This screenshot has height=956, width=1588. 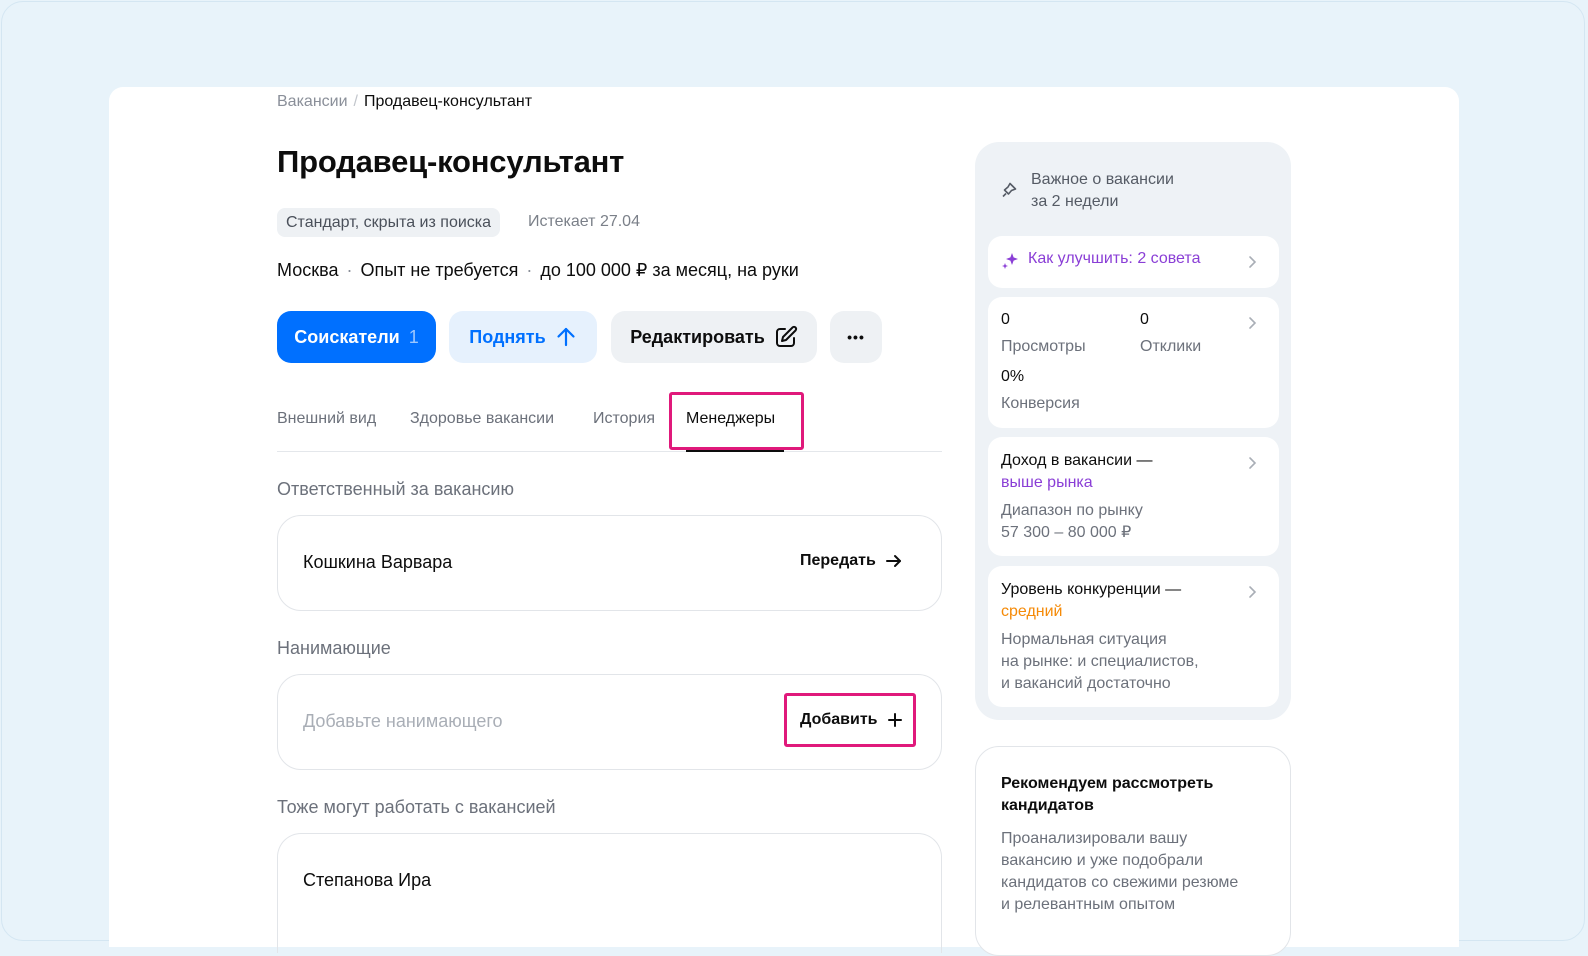 What do you see at coordinates (1086, 683) in the screenshot?
I see `competition-text-line3: и вакансий достаточно` at bounding box center [1086, 683].